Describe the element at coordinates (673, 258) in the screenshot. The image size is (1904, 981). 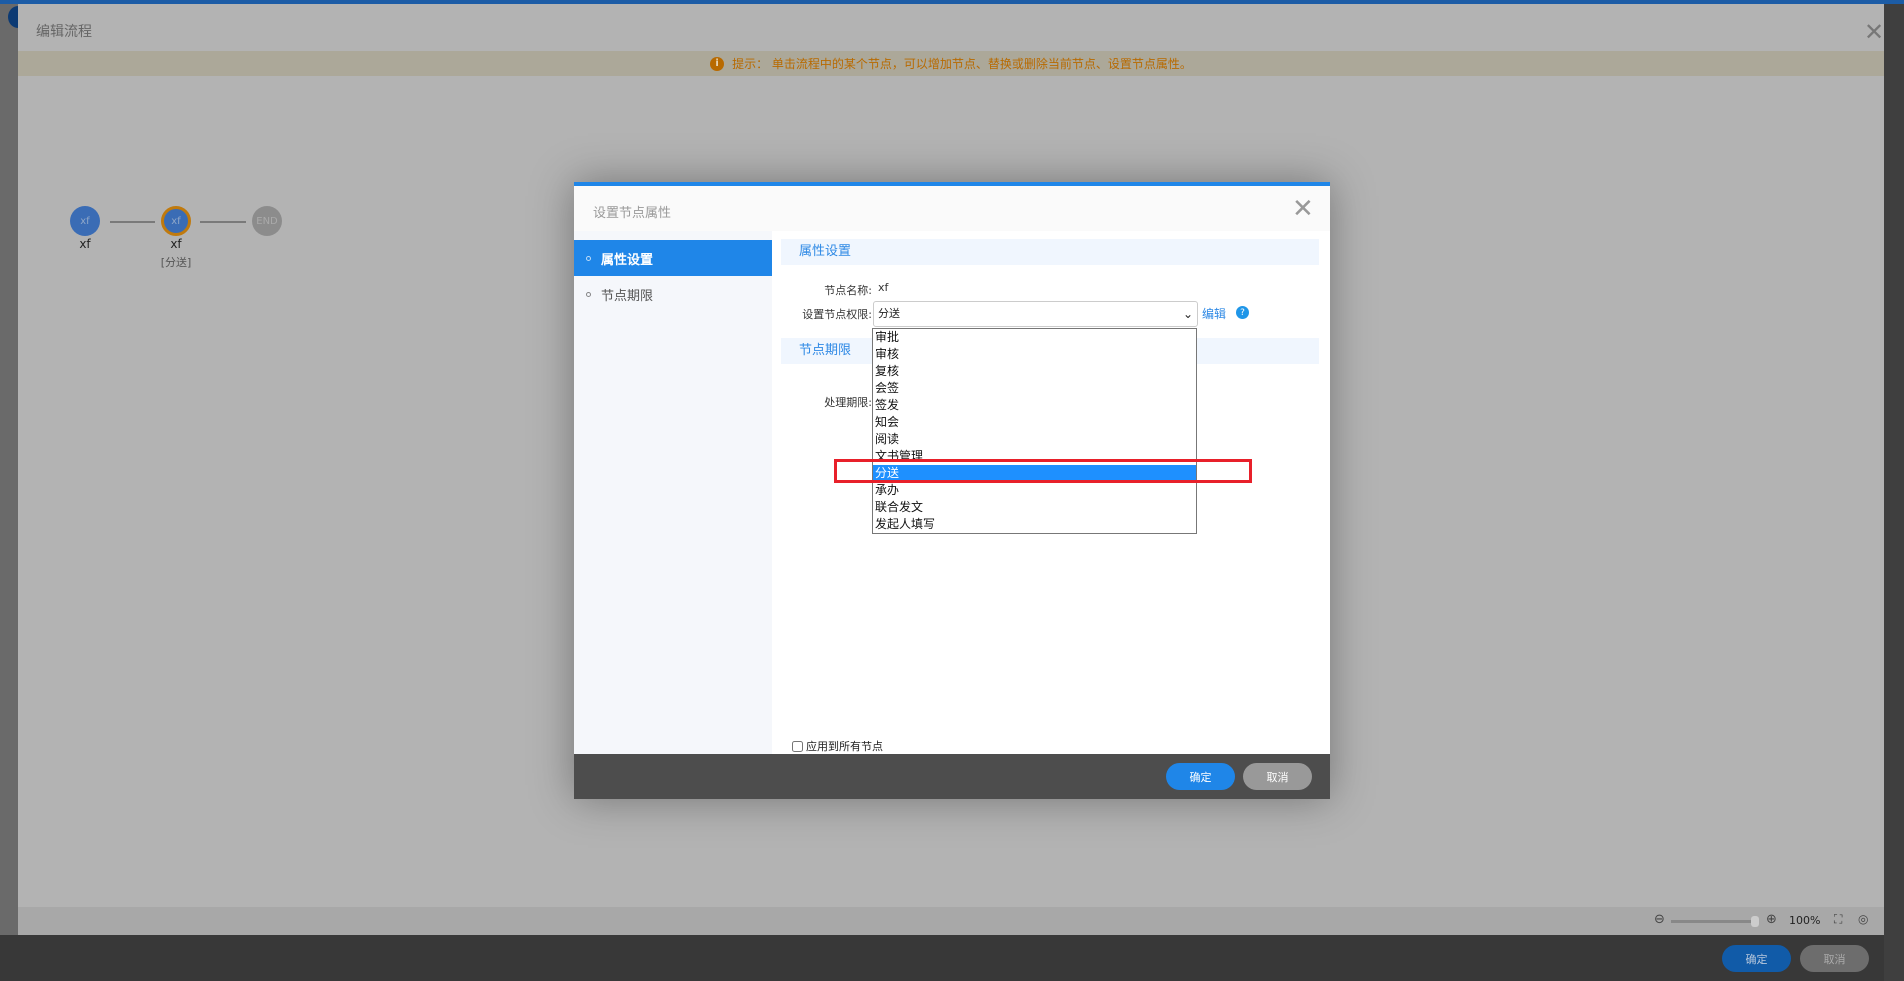
I see `sidebar-item-properties: 属性设置` at that location.